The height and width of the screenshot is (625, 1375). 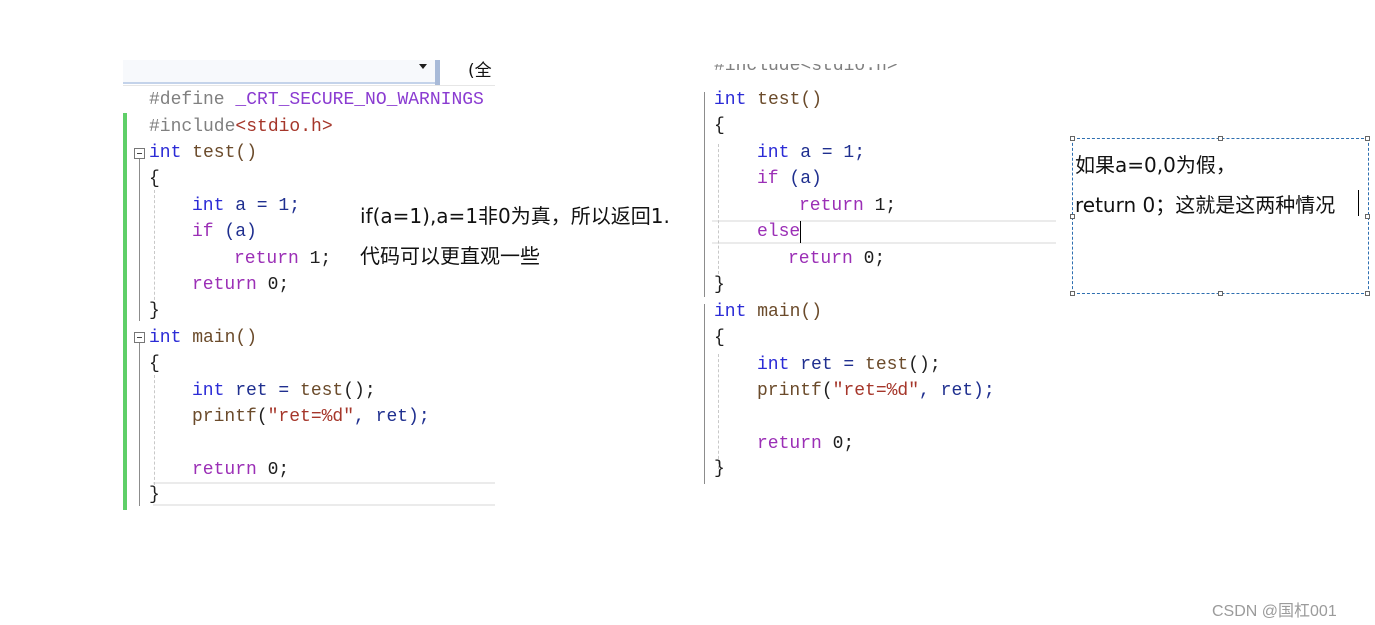 What do you see at coordinates (806, 70) in the screenshot?
I see `code-line-partial: #include<stdio.h>` at bounding box center [806, 70].